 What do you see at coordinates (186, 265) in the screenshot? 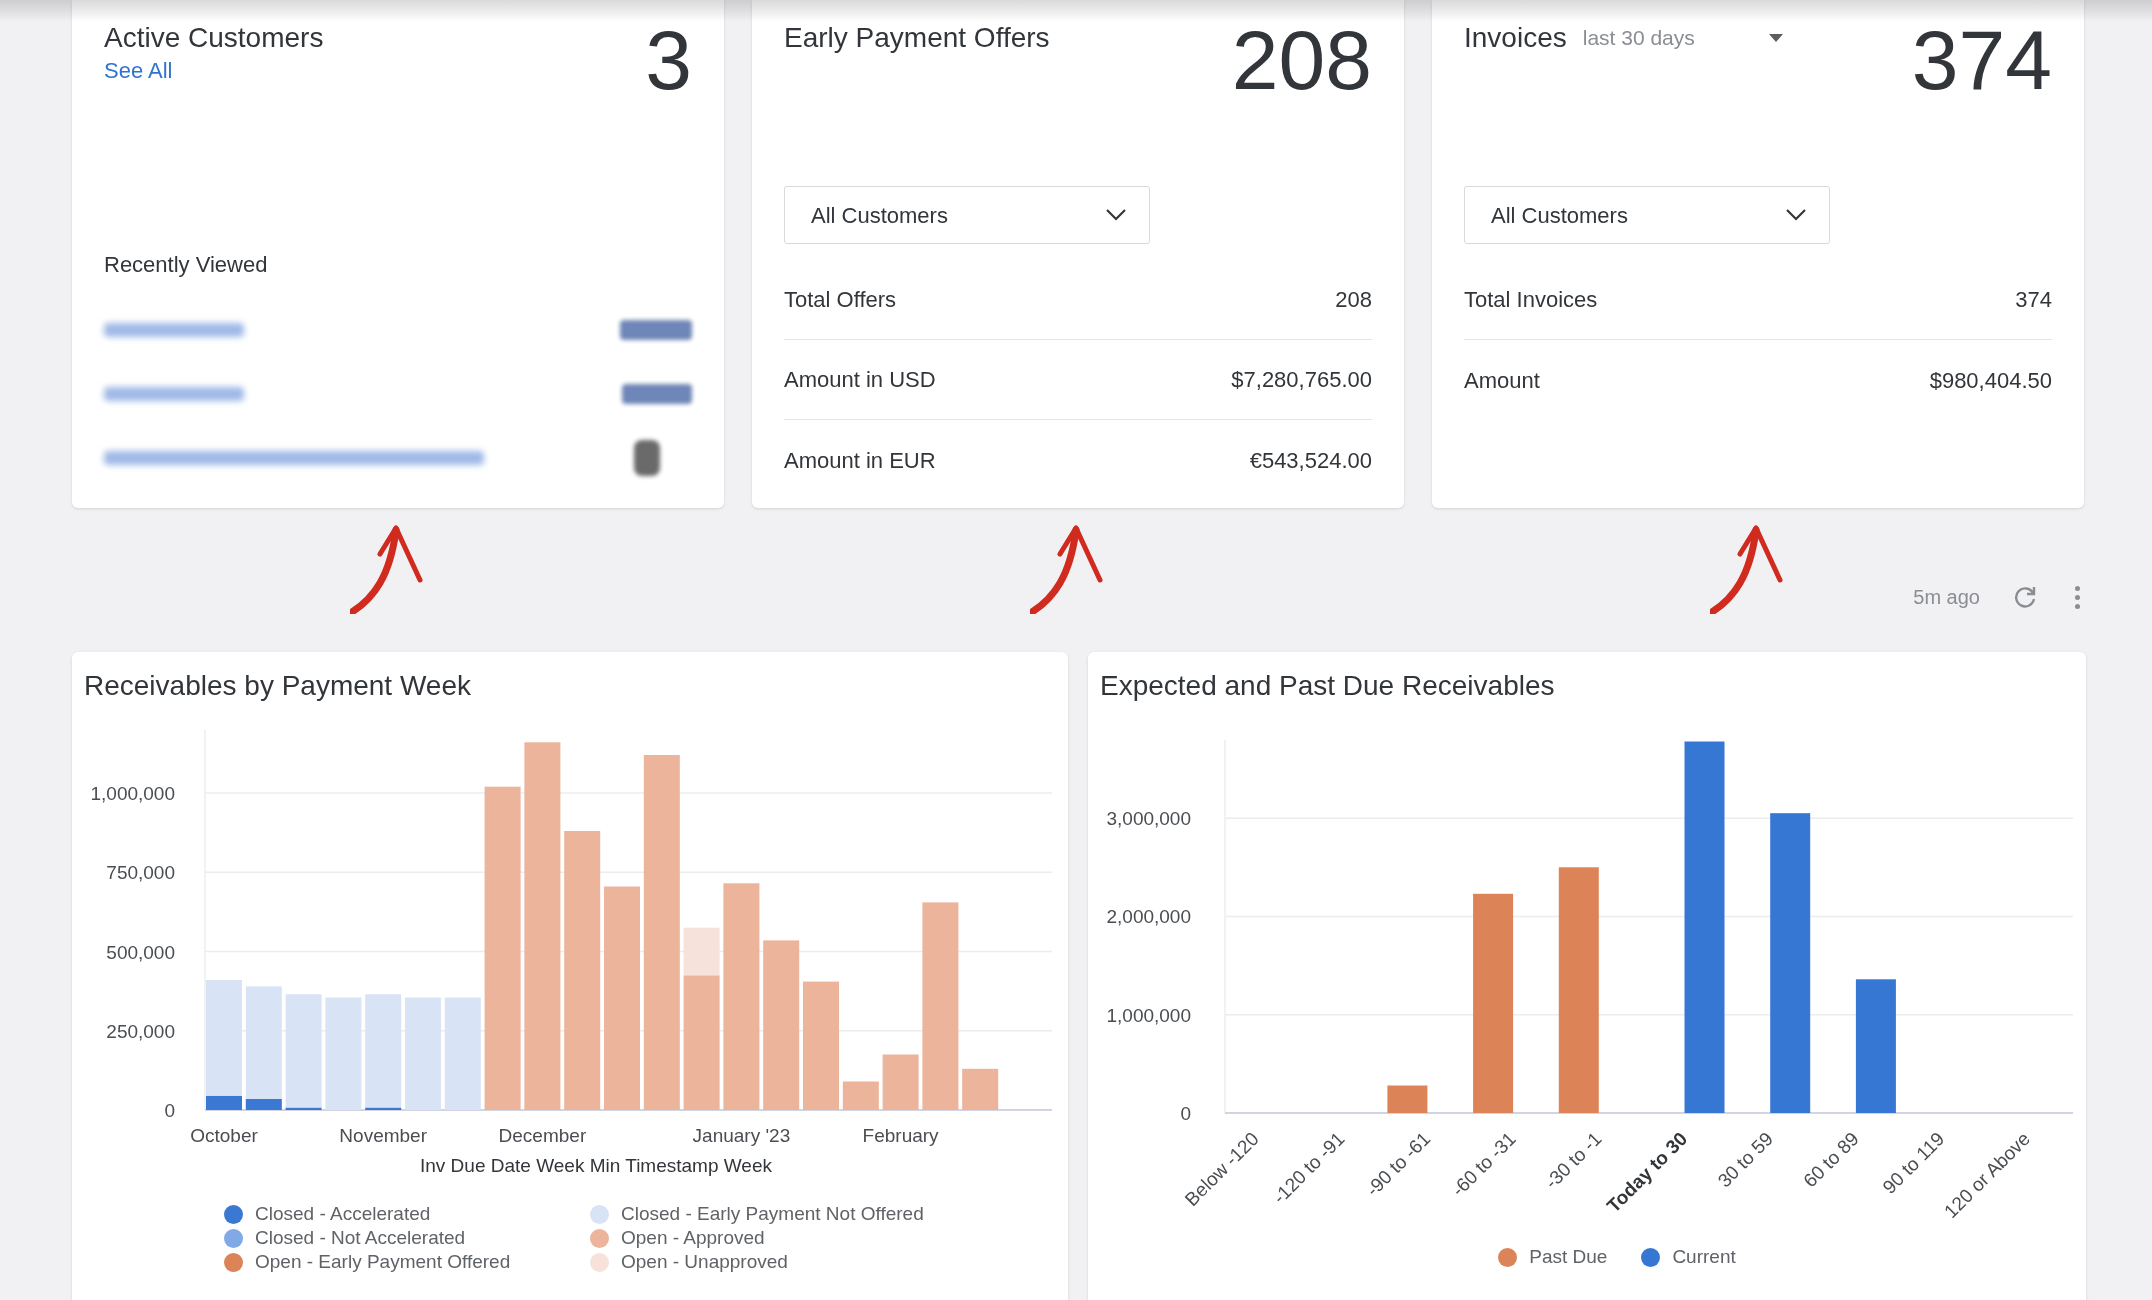
I see `section-label: Recently Viewed` at bounding box center [186, 265].